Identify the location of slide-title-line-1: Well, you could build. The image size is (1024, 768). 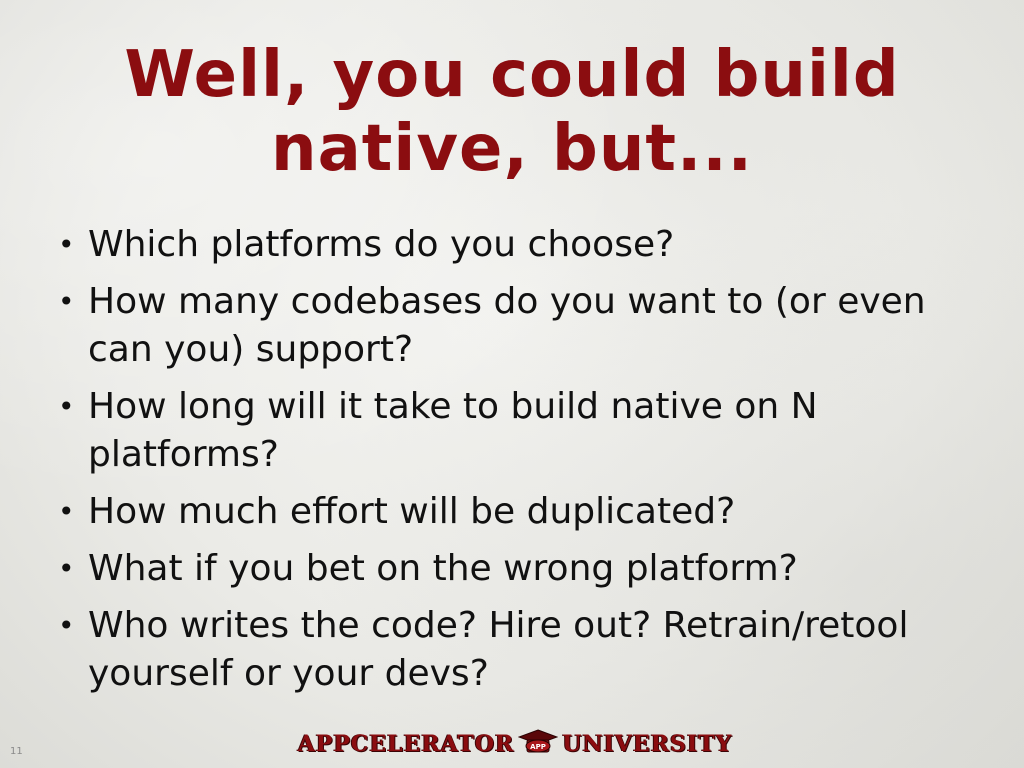
(512, 75).